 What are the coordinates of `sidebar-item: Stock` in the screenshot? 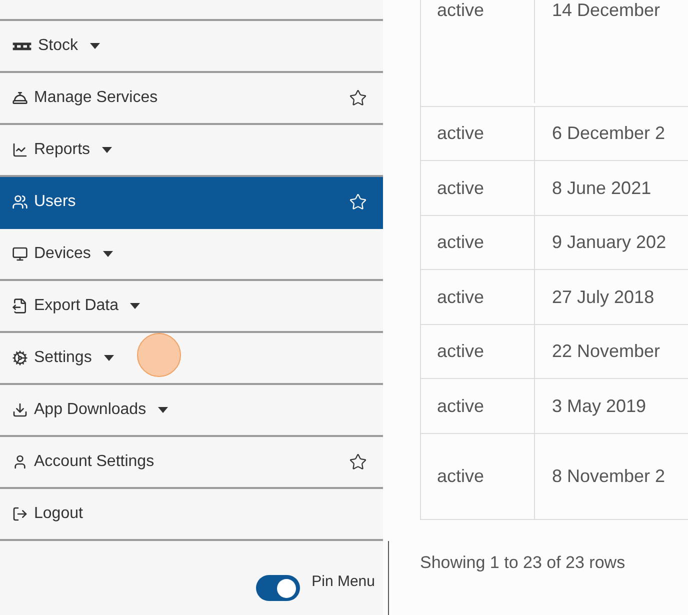 It's located at (191, 47).